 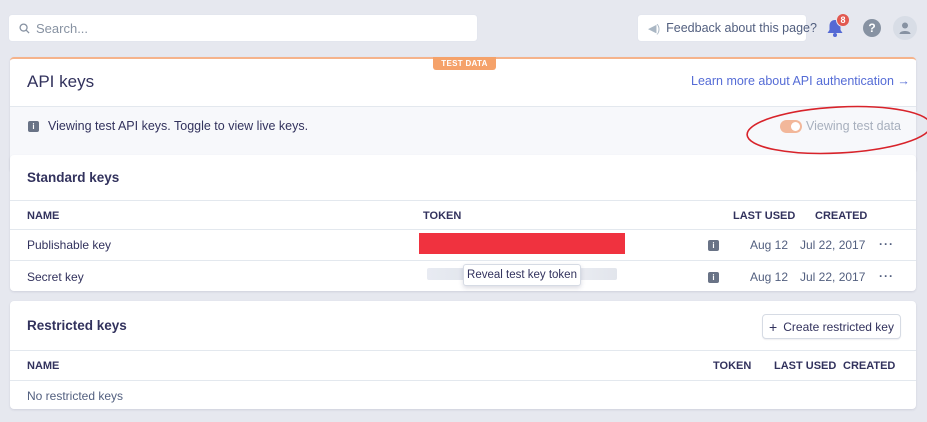 I want to click on megaphone-icon: ◀), so click(x=654, y=28).